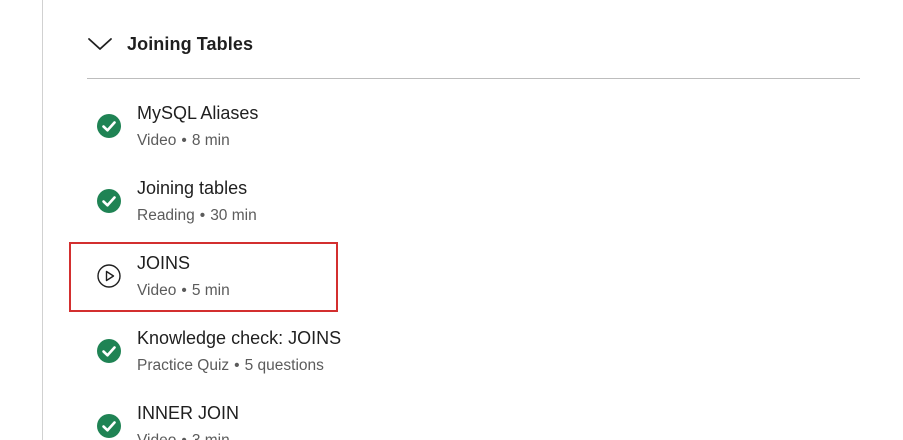 The width and height of the screenshot is (903, 440). Describe the element at coordinates (192, 188) in the screenshot. I see `item-title: Joining tables` at that location.